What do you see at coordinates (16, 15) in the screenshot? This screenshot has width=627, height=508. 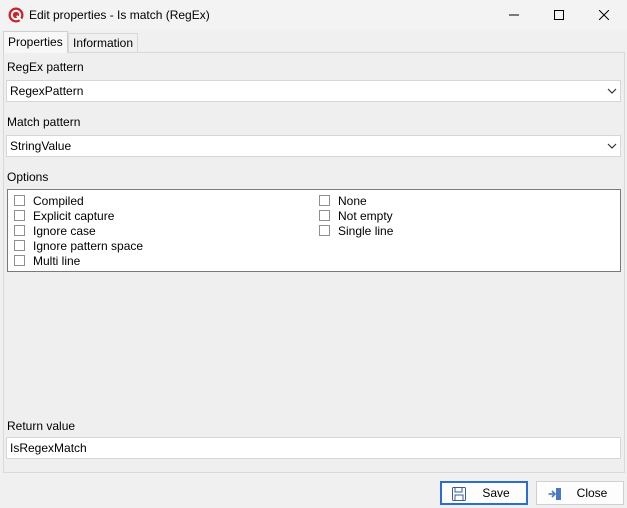 I see `app-logo-icon` at bounding box center [16, 15].